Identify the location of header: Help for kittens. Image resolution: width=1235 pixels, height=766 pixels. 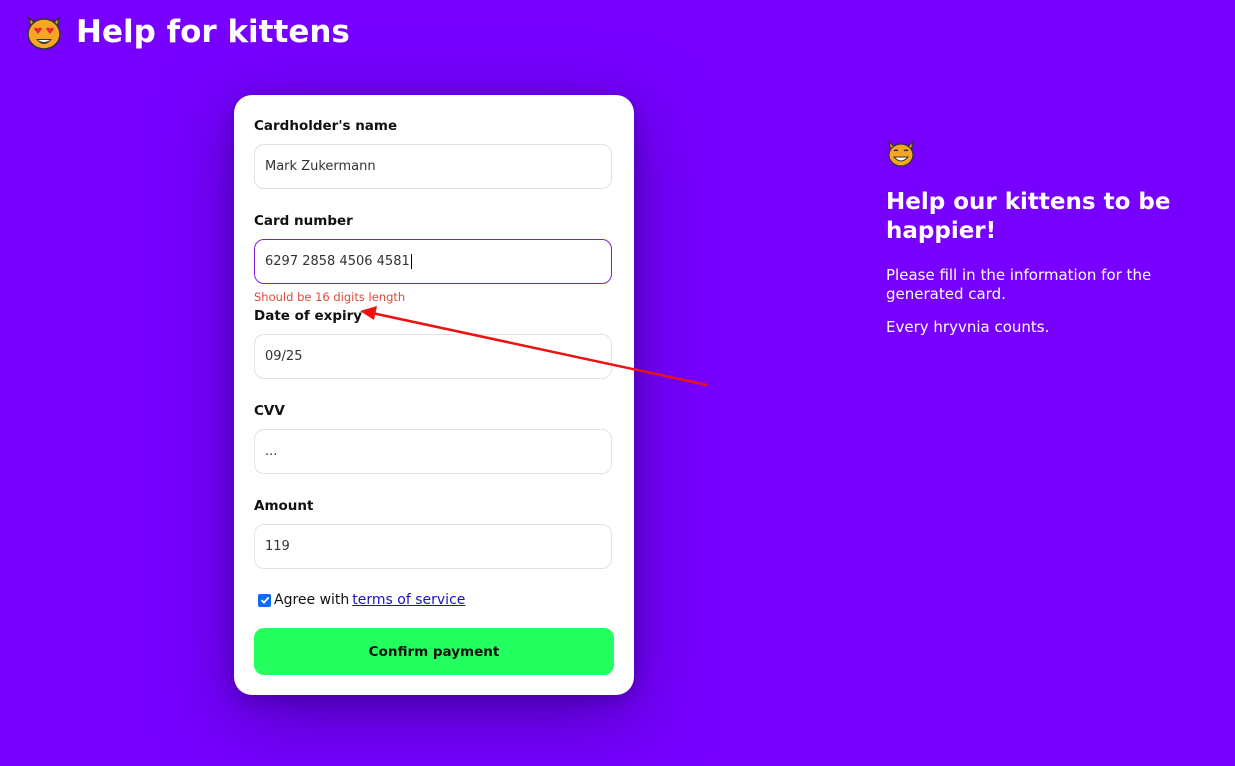
(187, 32).